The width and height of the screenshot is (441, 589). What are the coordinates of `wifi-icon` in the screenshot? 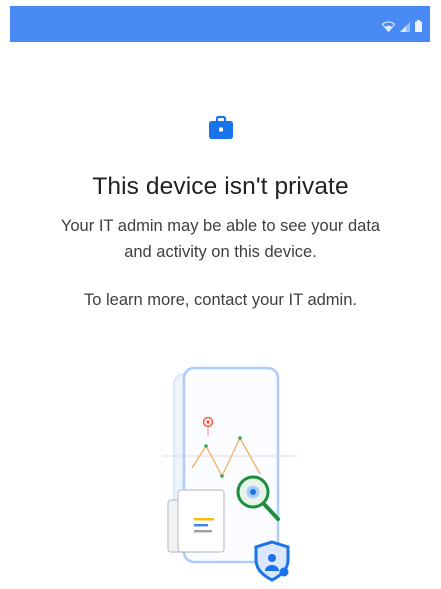 It's located at (388, 26).